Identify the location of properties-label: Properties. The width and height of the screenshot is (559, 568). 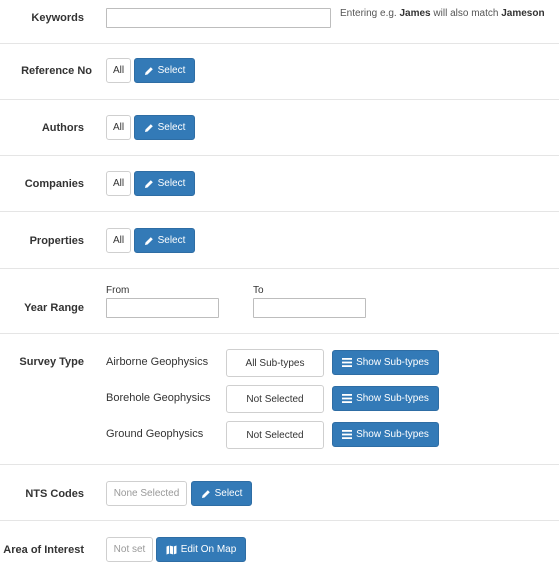
(56, 241).